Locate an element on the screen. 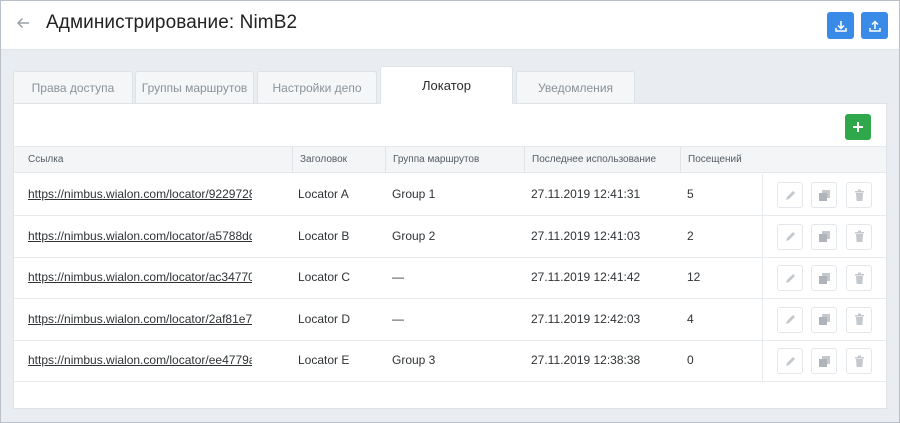 This screenshot has width=900, height=423. app-header: Администрирование: NimB2 is located at coordinates (450, 25).